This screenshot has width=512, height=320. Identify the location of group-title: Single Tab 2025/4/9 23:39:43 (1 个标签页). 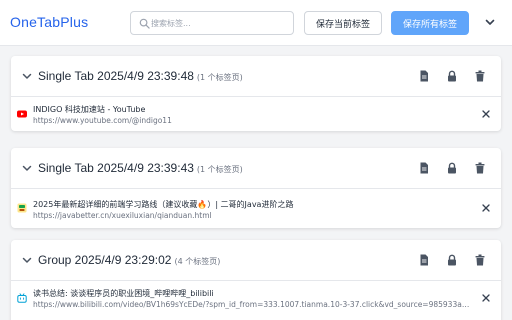
(140, 168).